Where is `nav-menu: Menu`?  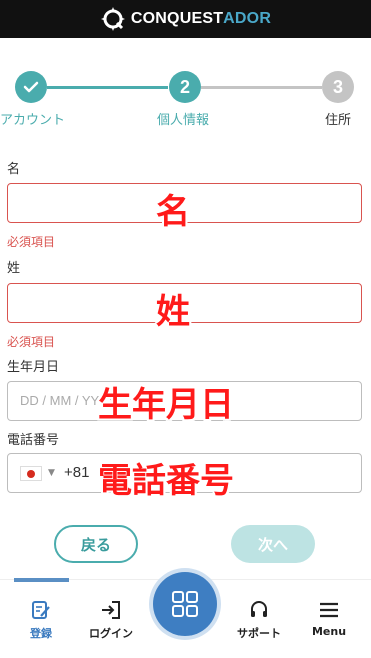
nav-menu: Menu is located at coordinates (329, 618).